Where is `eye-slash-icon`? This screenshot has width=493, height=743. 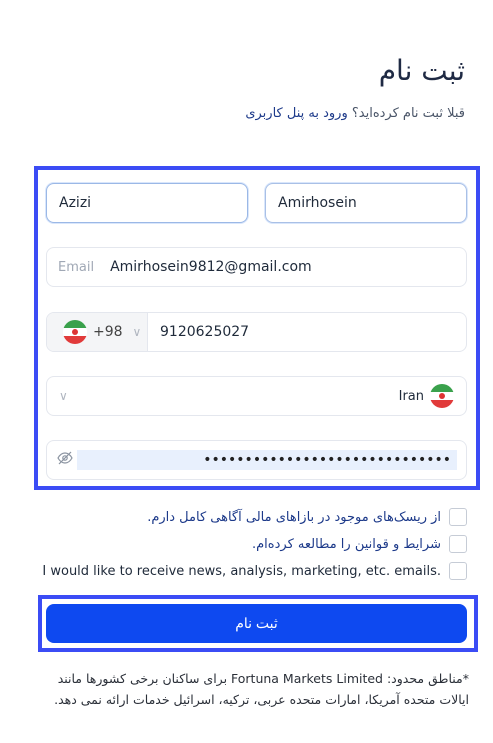
eye-slash-icon is located at coordinates (65, 460).